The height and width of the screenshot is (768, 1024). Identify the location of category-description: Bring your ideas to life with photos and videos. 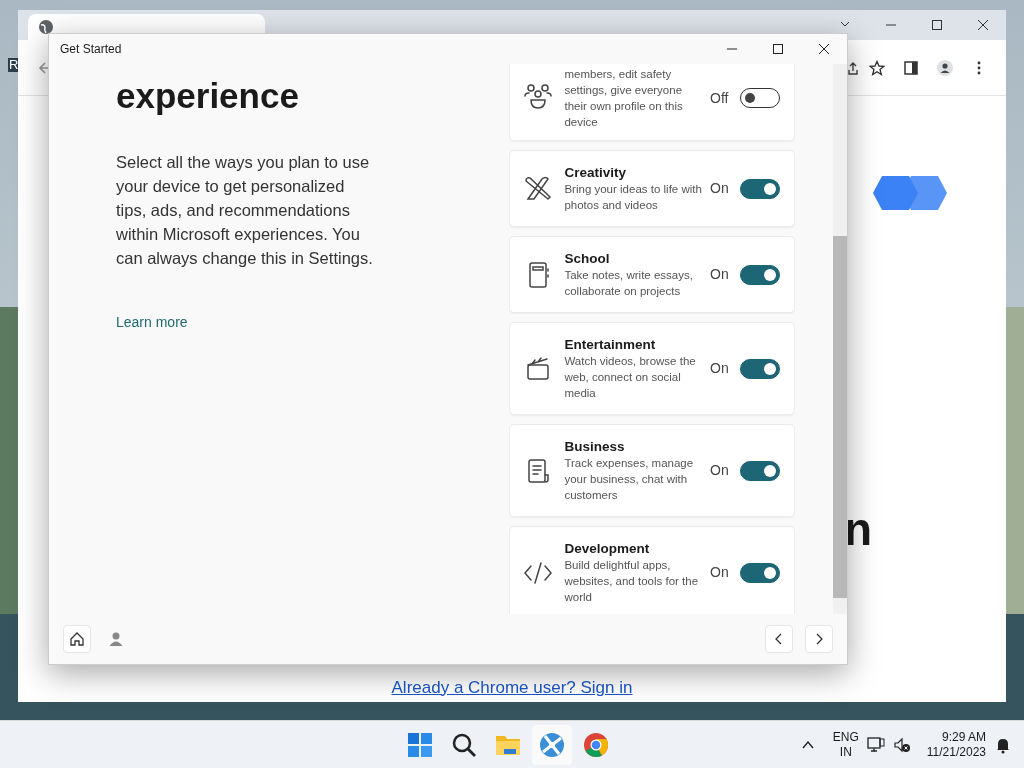
(633, 197).